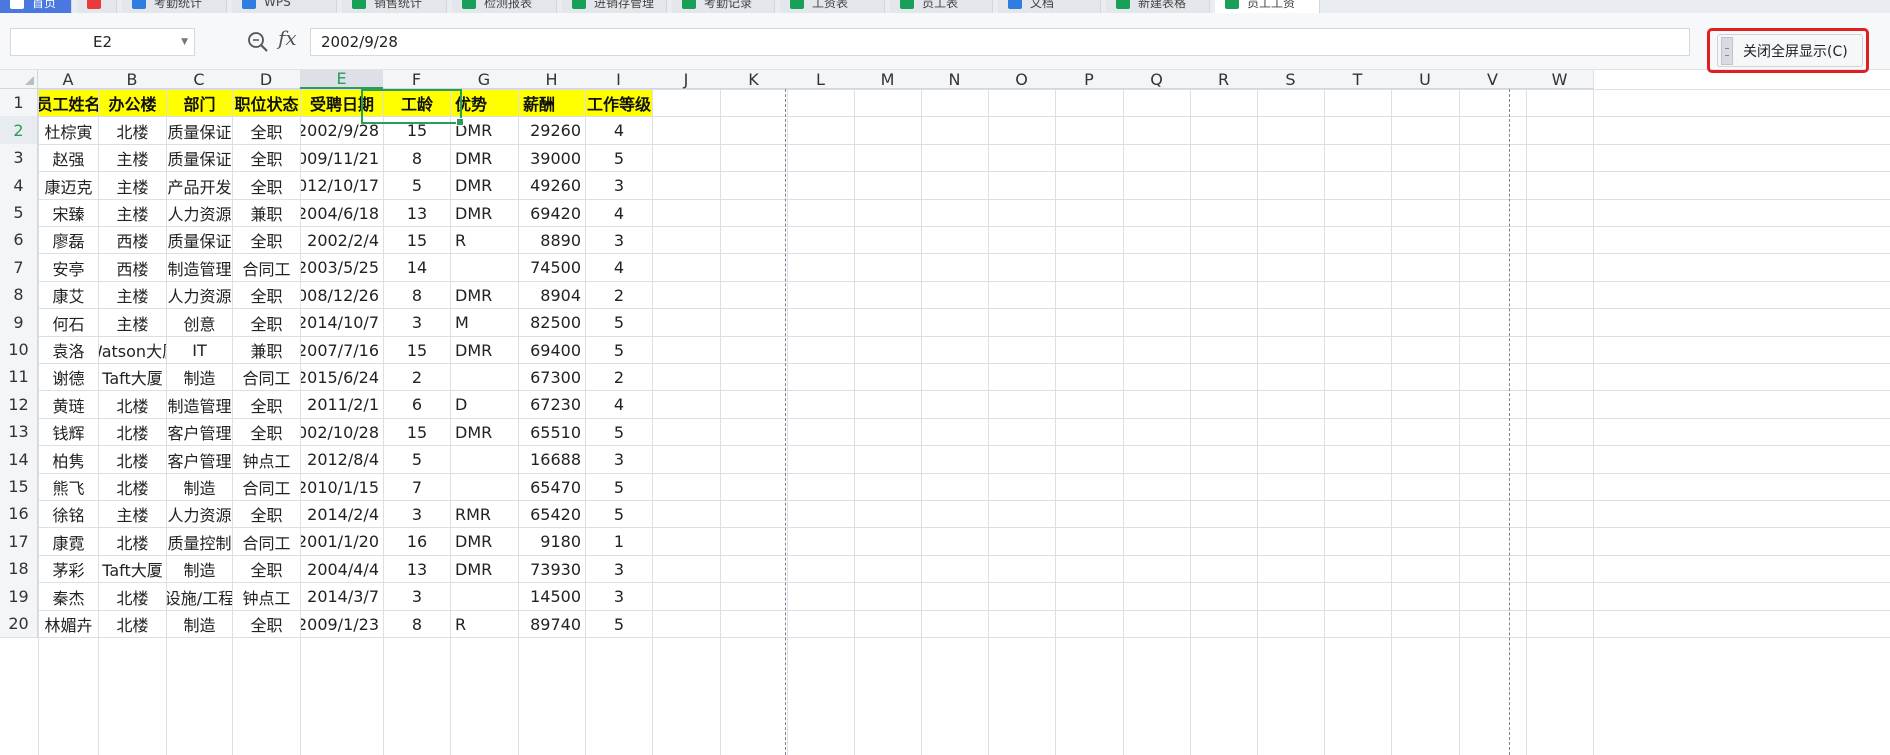 This screenshot has height=755, width=1890. I want to click on cell-hire-date: 2002/9/28, so click(342, 130).